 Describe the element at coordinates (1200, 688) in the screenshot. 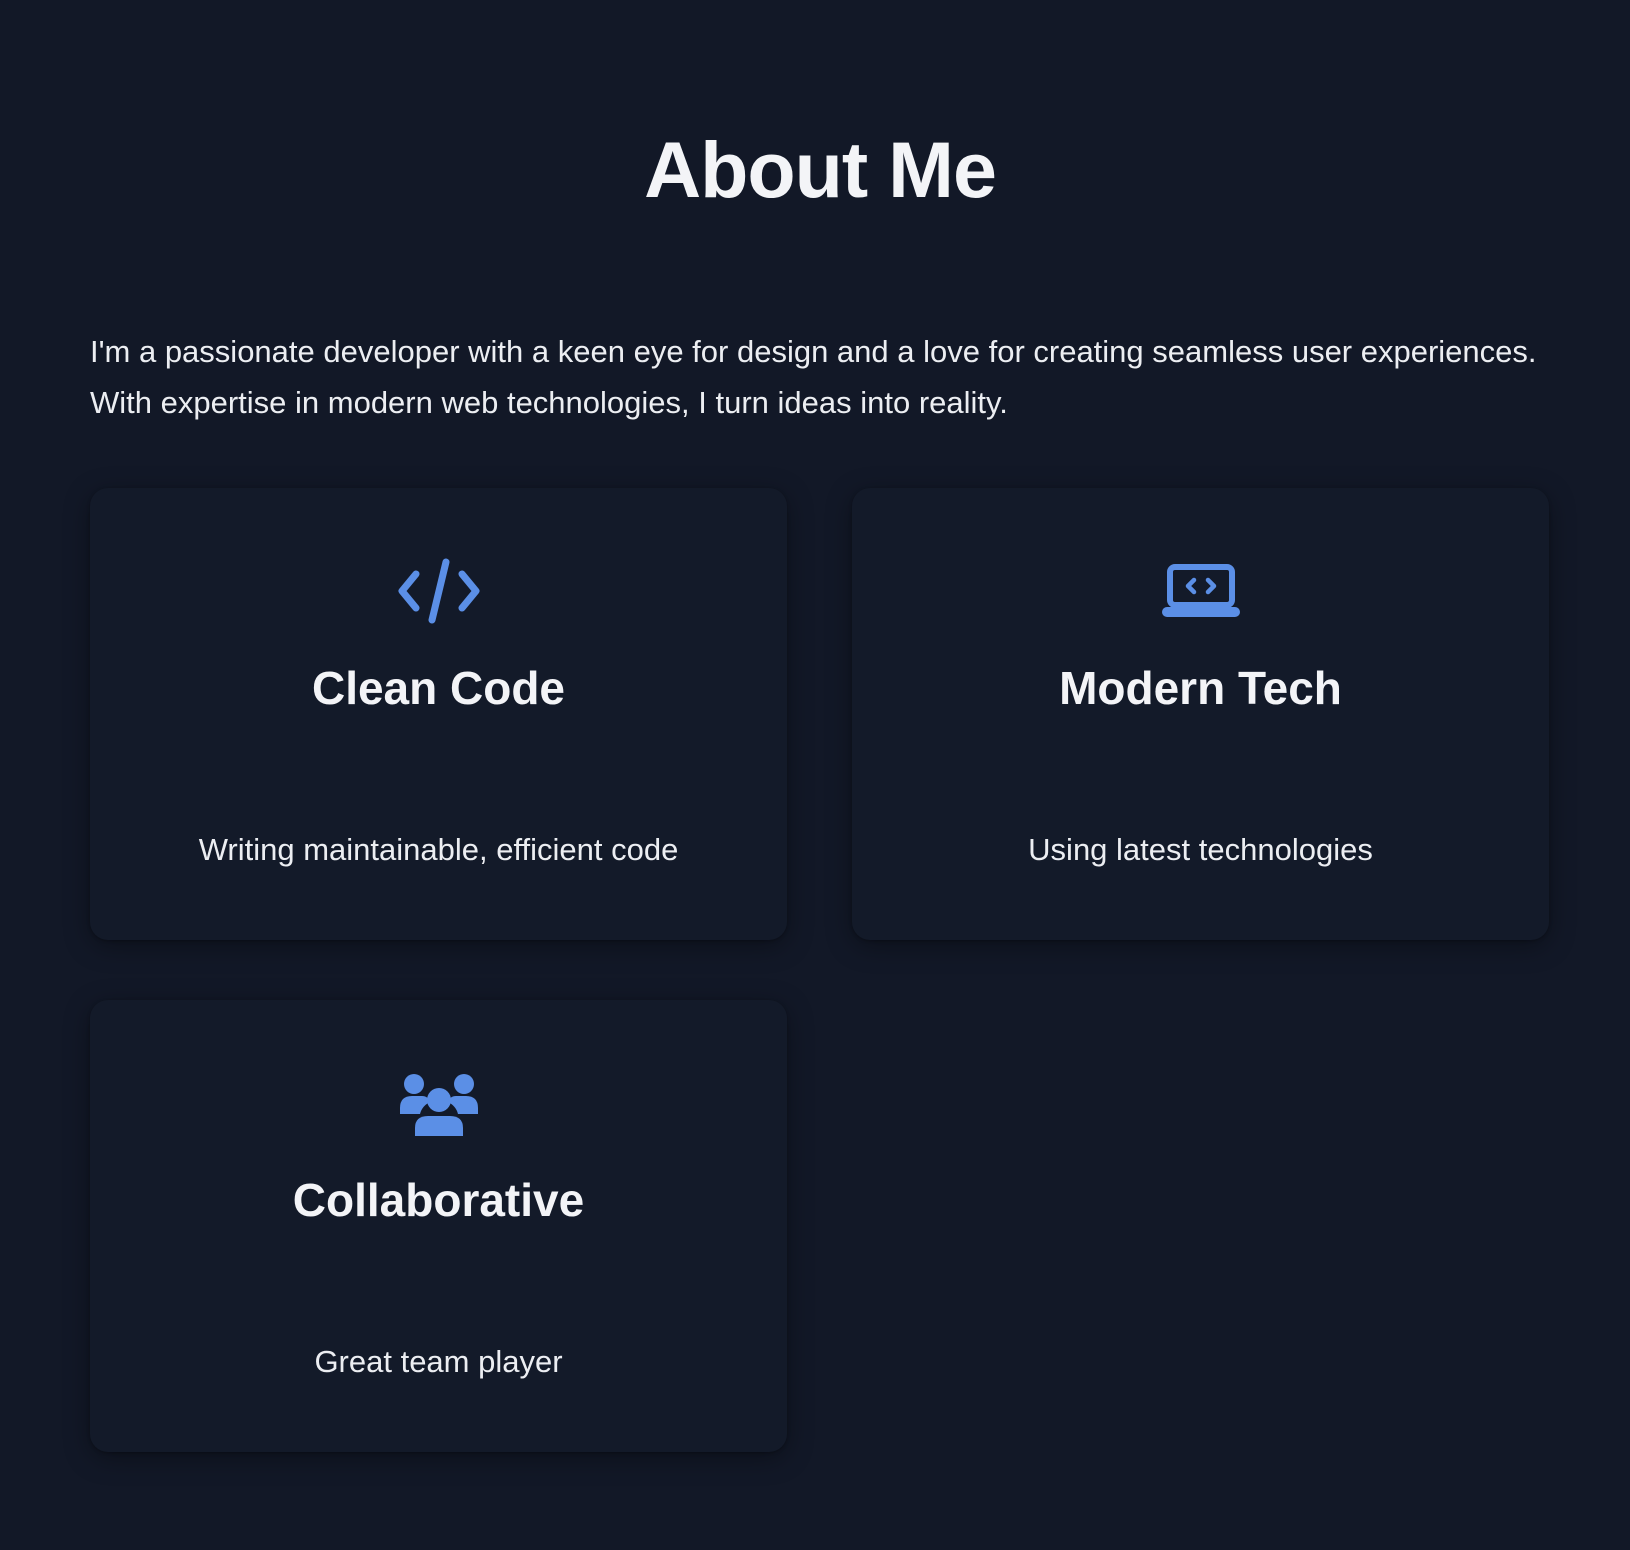

I see `card-title: Modern Tech` at that location.